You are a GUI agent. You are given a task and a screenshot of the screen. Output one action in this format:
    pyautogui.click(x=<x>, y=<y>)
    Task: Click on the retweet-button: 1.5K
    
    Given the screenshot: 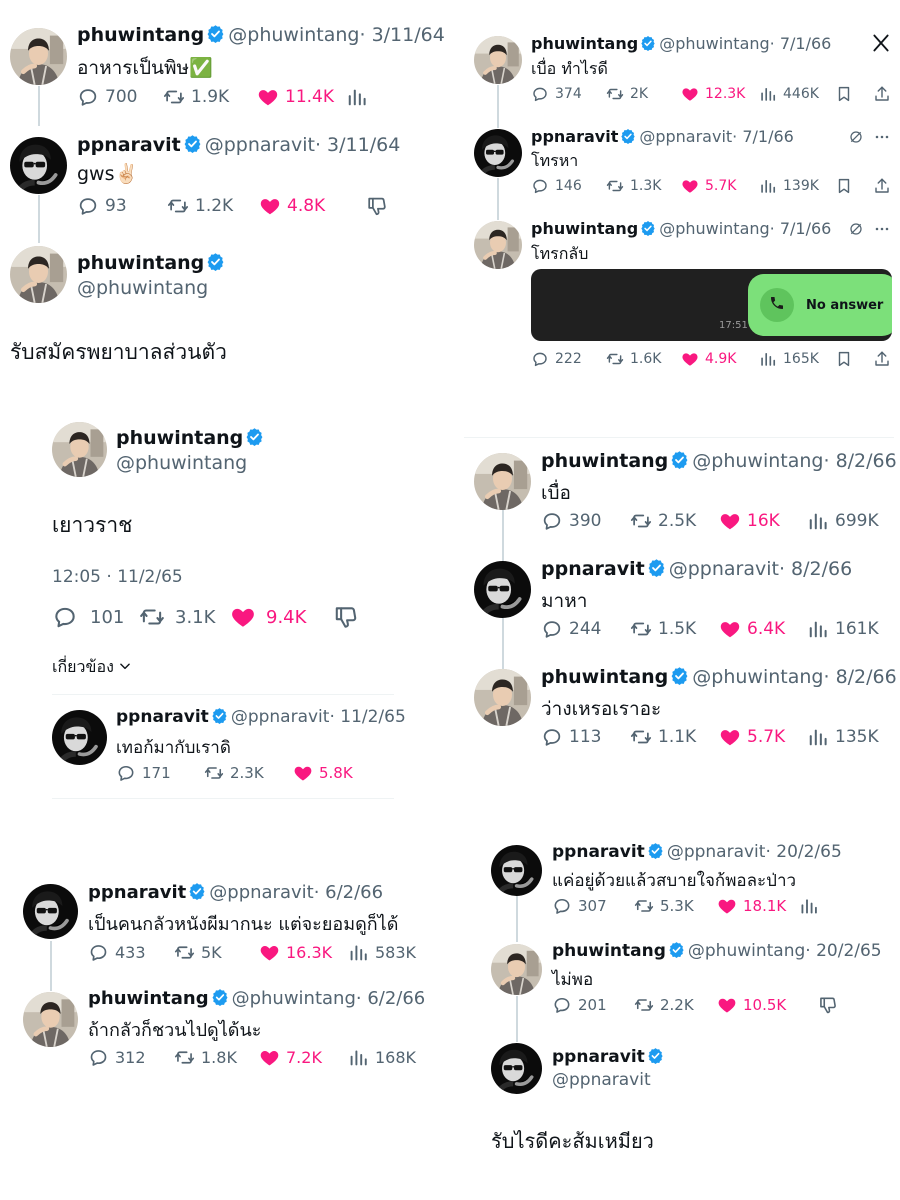 What is the action you would take?
    pyautogui.click(x=663, y=629)
    